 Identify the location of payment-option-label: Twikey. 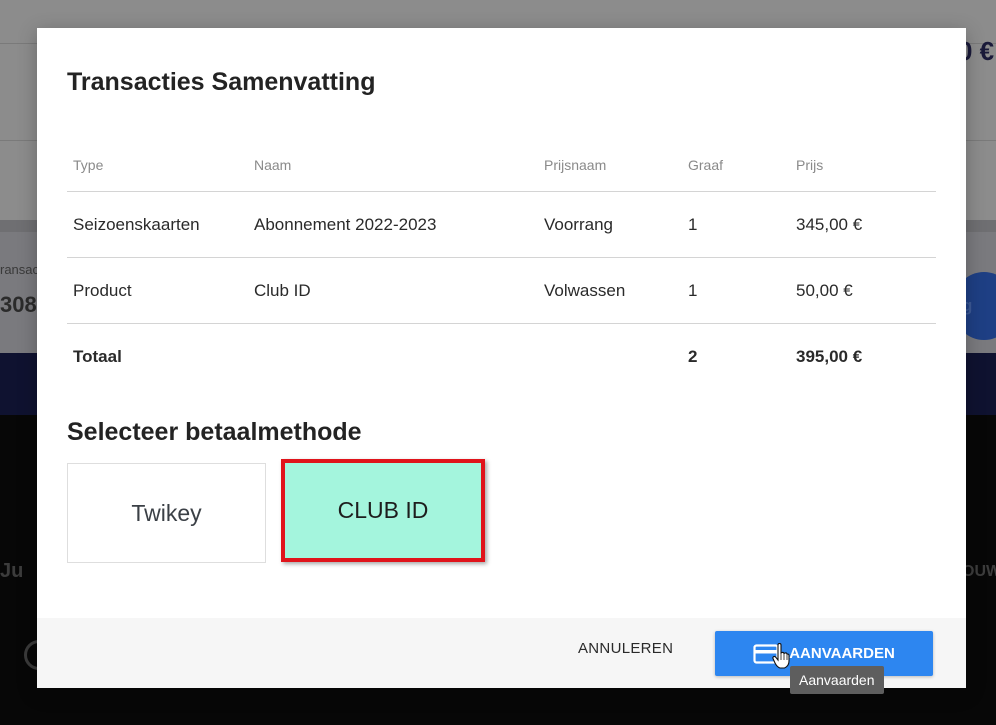
(166, 512).